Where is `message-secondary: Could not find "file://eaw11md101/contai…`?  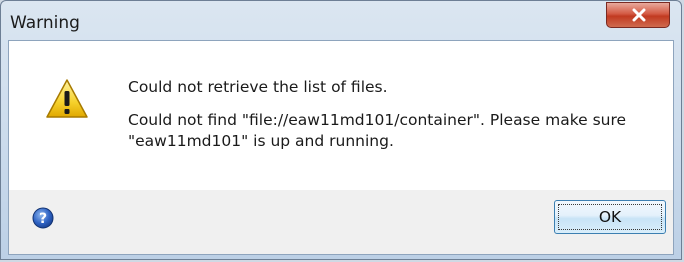 message-secondary: Could not find "file://eaw11md101/contai… is located at coordinates (377, 130).